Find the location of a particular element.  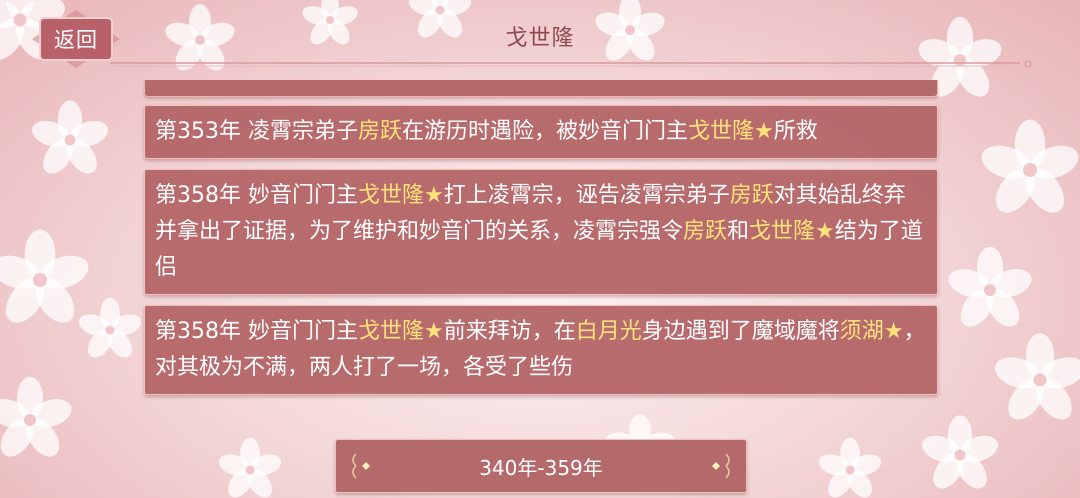

event-text: 第353年 凌霄宗弟子 is located at coordinates (256, 131).